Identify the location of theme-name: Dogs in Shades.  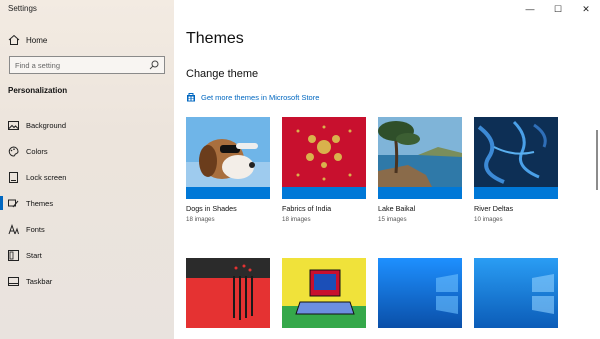
(211, 208).